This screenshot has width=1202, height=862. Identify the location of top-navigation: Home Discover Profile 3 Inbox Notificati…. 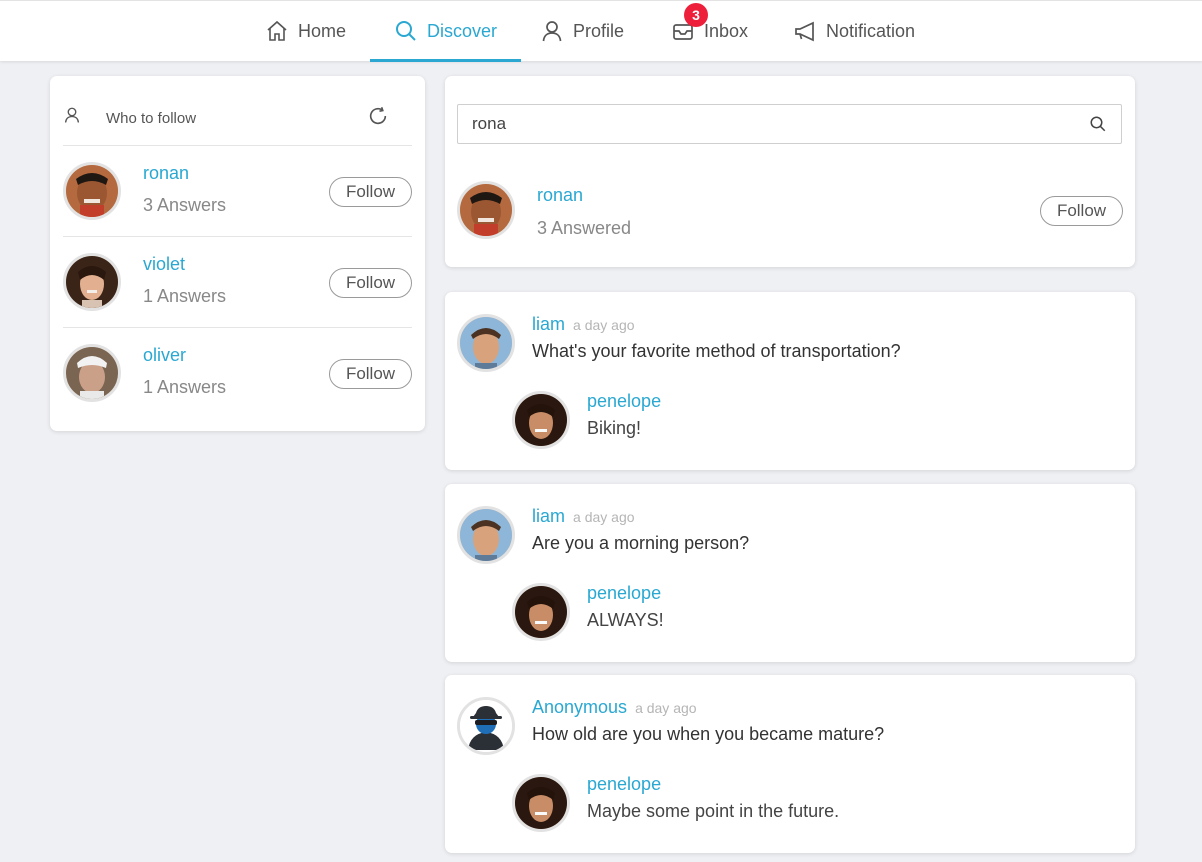
(601, 31).